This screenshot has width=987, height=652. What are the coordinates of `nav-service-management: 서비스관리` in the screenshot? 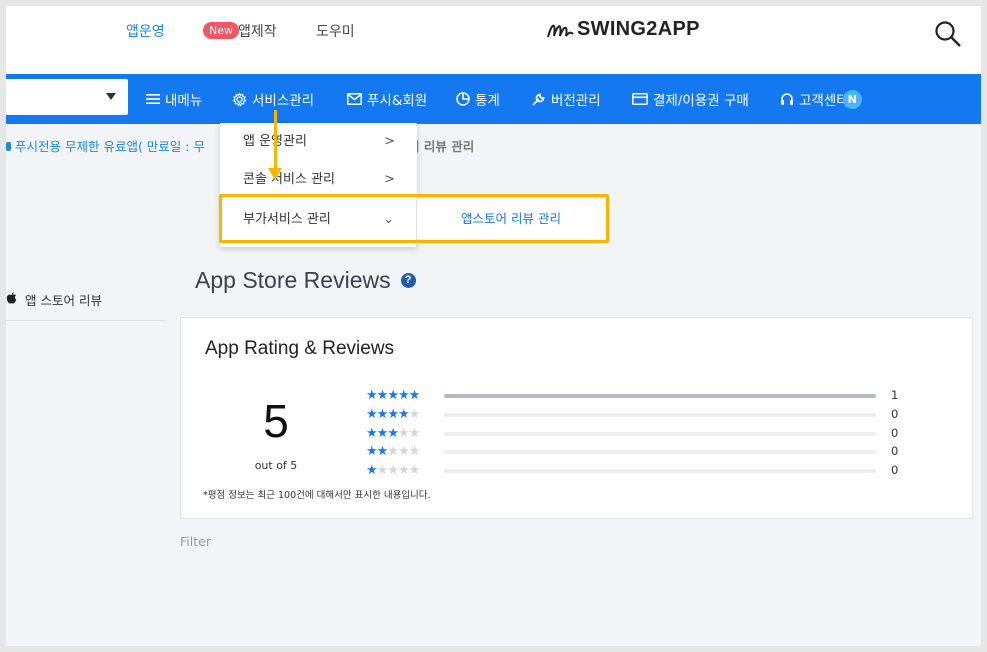 It's located at (273, 99).